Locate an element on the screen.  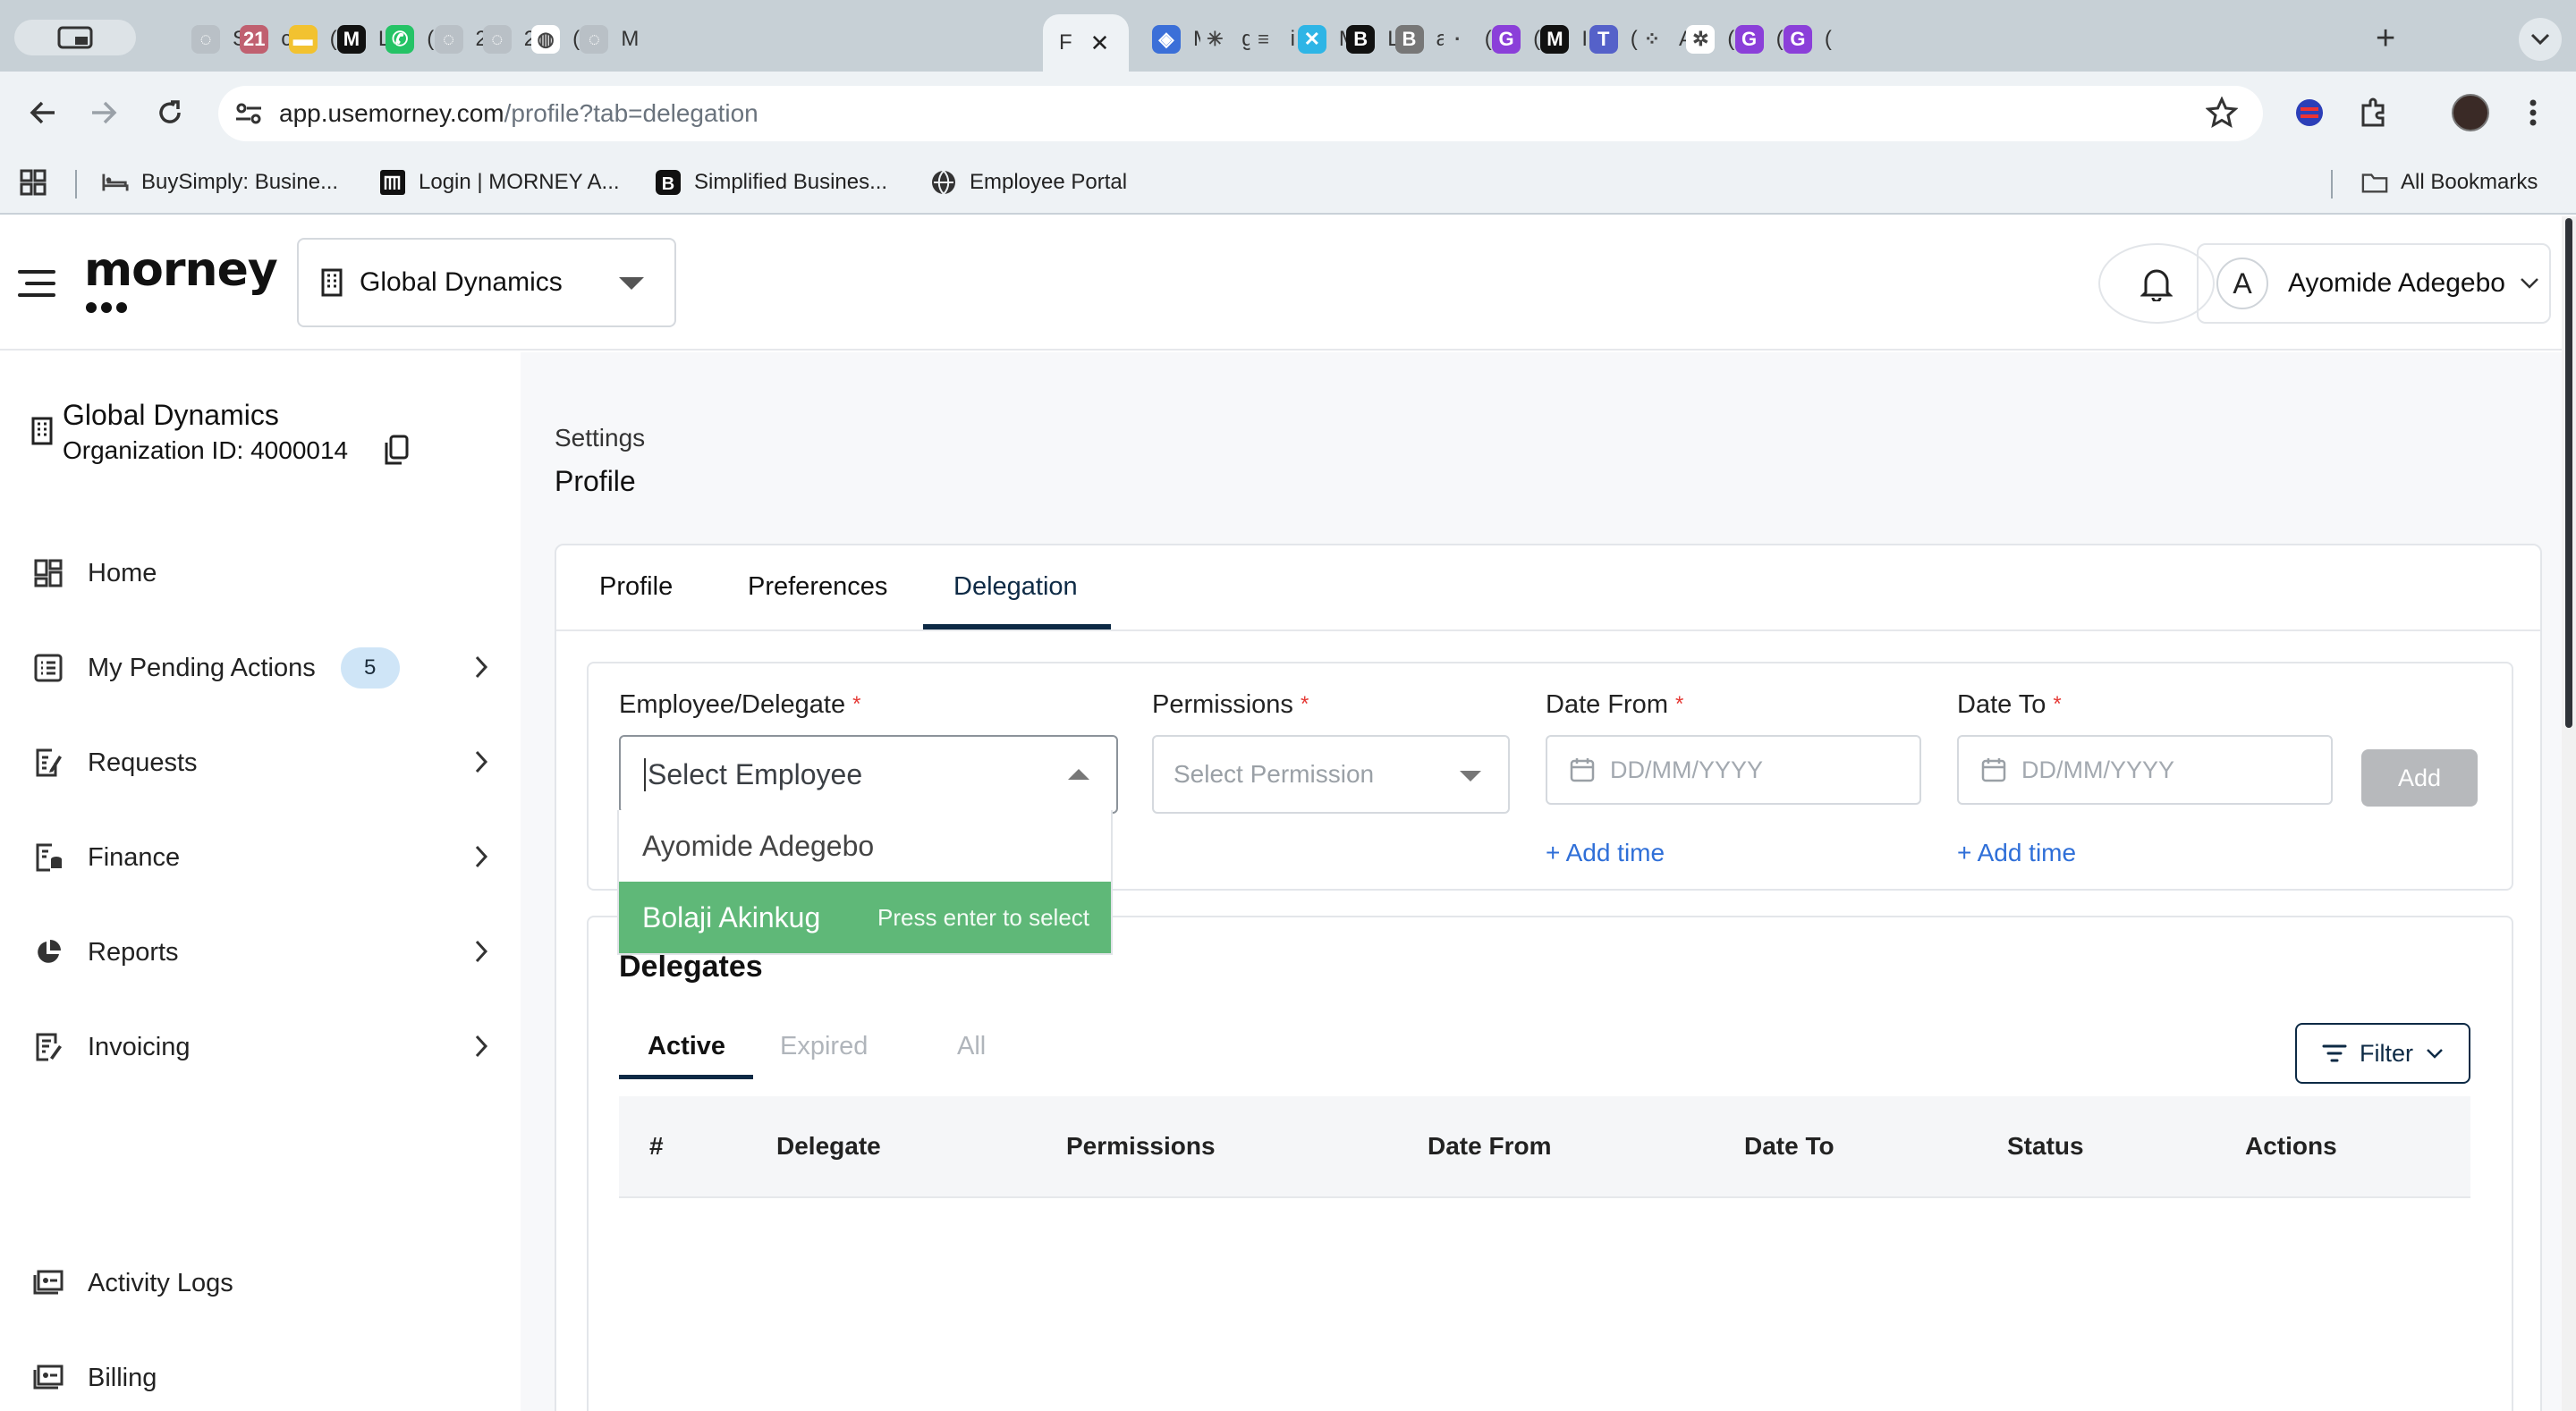
permissions-select: Select Permission is located at coordinates (1331, 775).